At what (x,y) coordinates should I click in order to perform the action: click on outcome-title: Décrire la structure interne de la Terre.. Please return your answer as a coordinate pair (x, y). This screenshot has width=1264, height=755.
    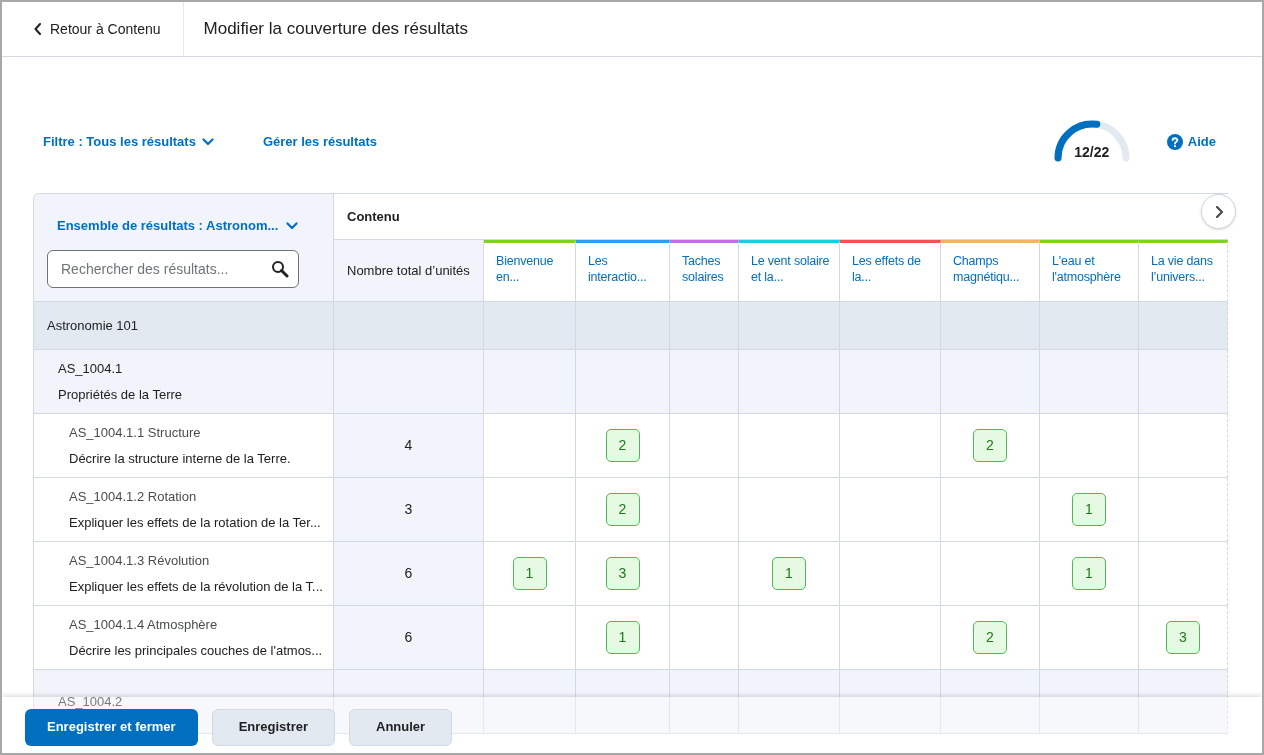
    Looking at the image, I should click on (180, 458).